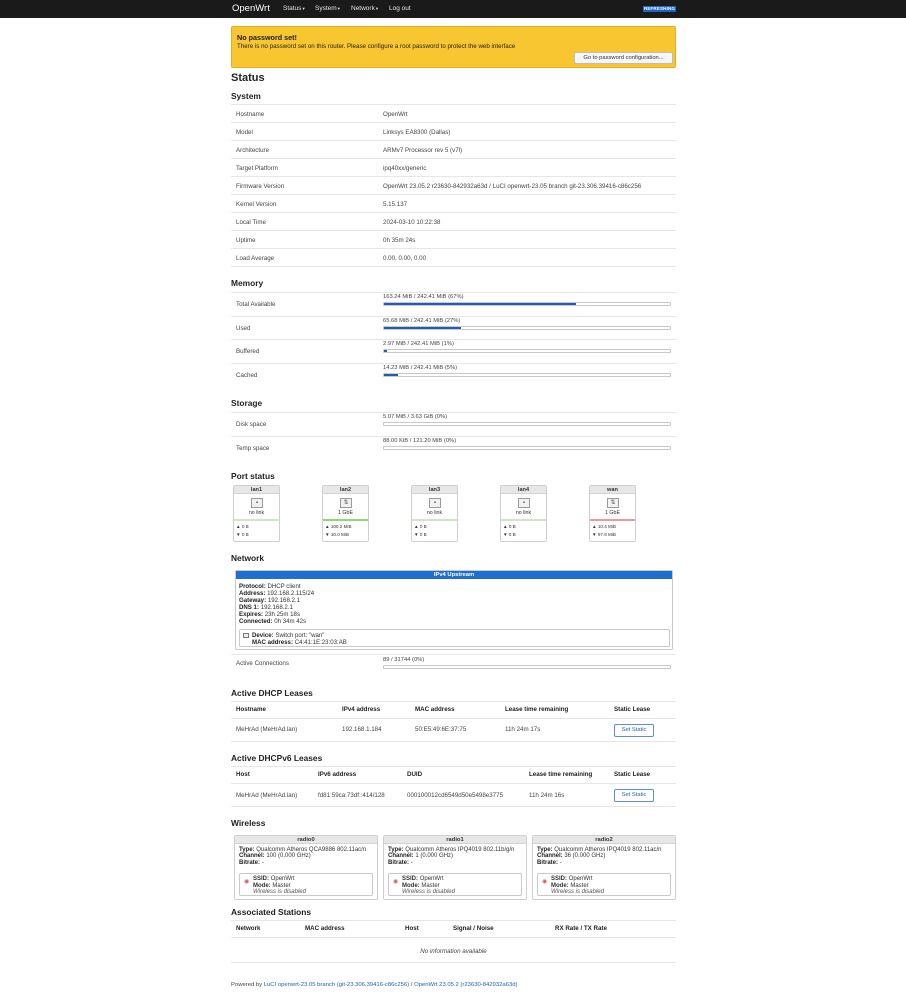 The height and width of the screenshot is (1000, 906). What do you see at coordinates (256, 204) in the screenshot?
I see `system-row-label: Kernel Version` at bounding box center [256, 204].